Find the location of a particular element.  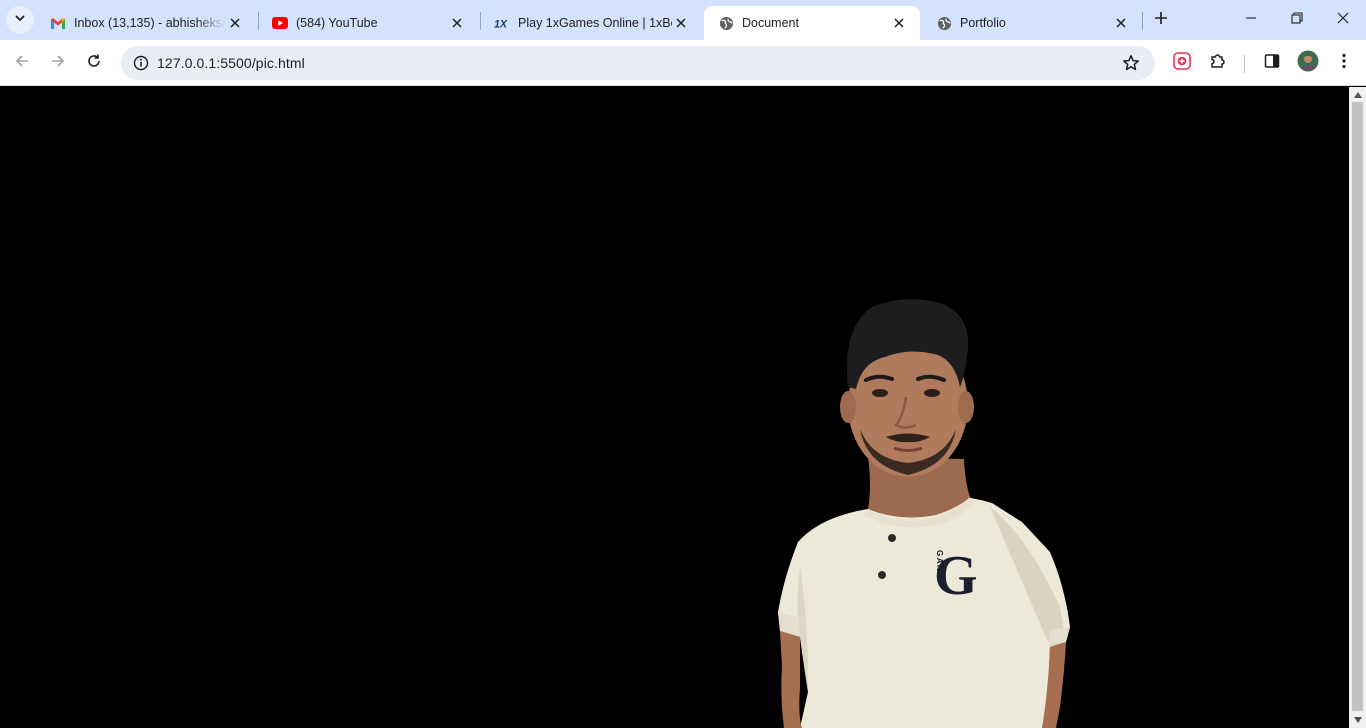

arrow-left-icon is located at coordinates (22, 63).